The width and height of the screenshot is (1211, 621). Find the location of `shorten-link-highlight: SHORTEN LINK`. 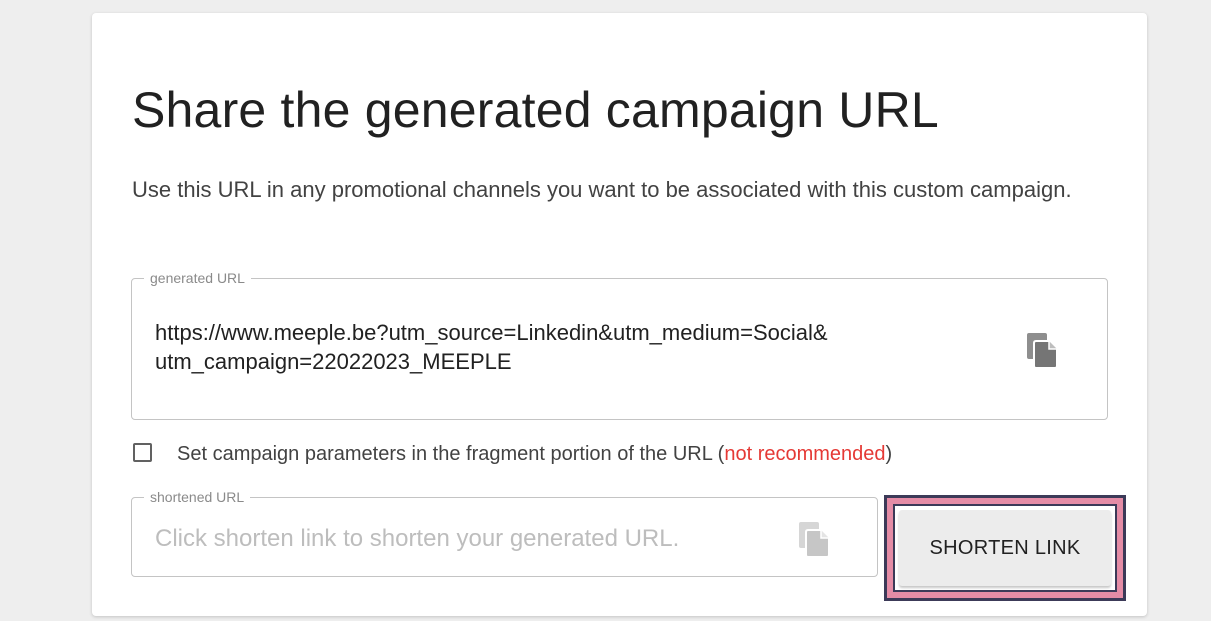

shorten-link-highlight: SHORTEN LINK is located at coordinates (1005, 548).